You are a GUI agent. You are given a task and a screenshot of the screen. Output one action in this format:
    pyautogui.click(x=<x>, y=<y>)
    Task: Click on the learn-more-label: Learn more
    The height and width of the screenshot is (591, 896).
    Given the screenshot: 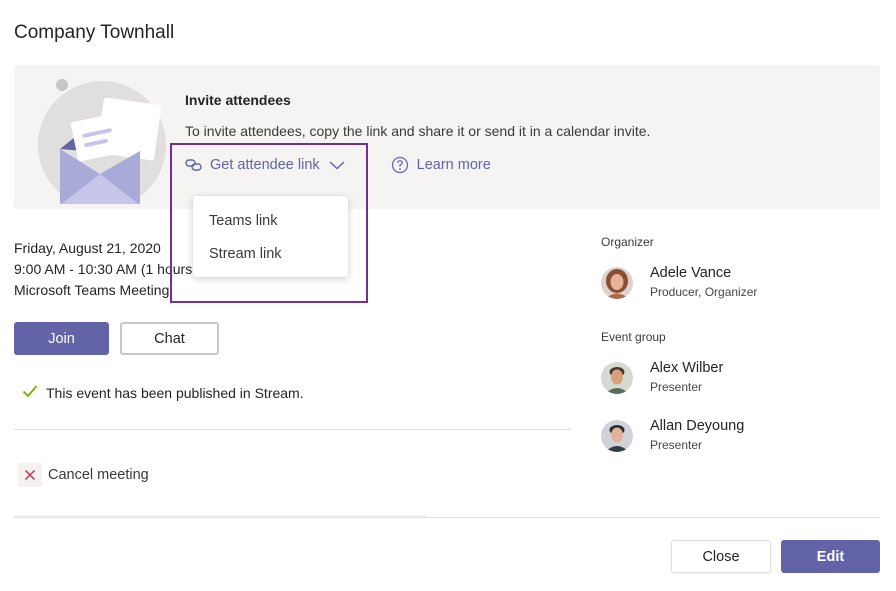 What is the action you would take?
    pyautogui.click(x=453, y=165)
    